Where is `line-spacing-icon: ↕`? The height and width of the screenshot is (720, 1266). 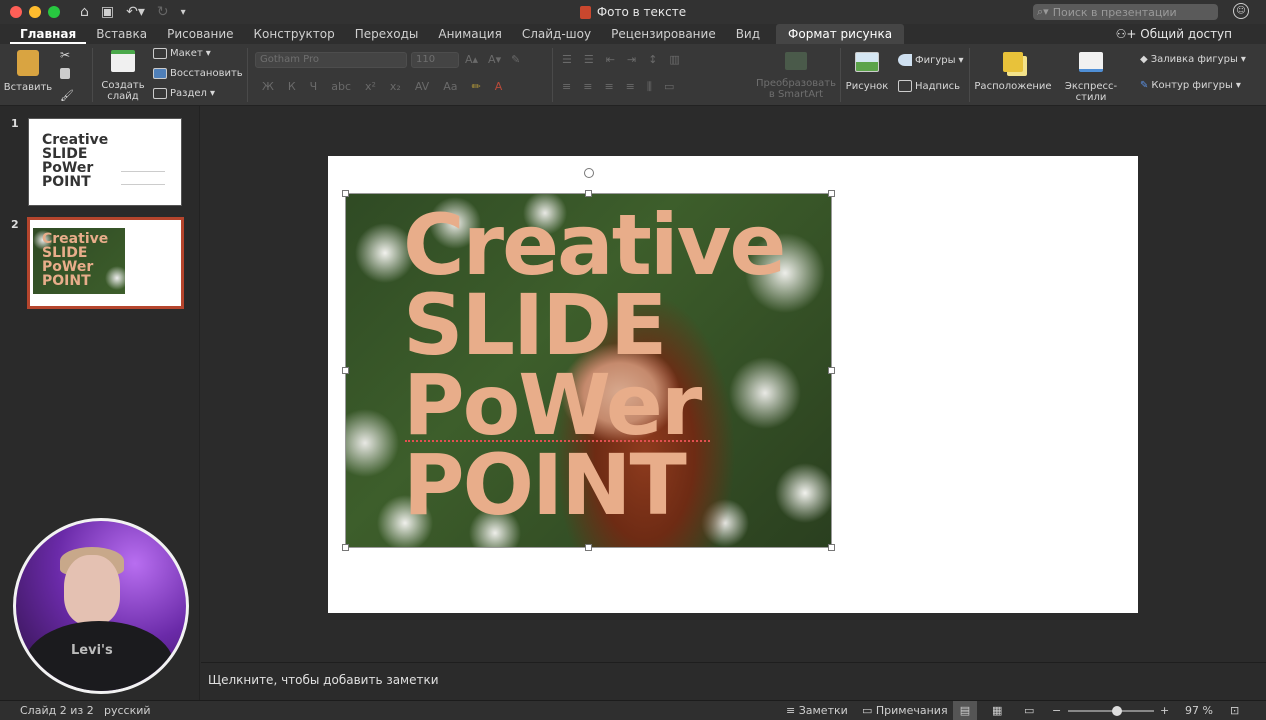 line-spacing-icon: ↕ is located at coordinates (652, 59).